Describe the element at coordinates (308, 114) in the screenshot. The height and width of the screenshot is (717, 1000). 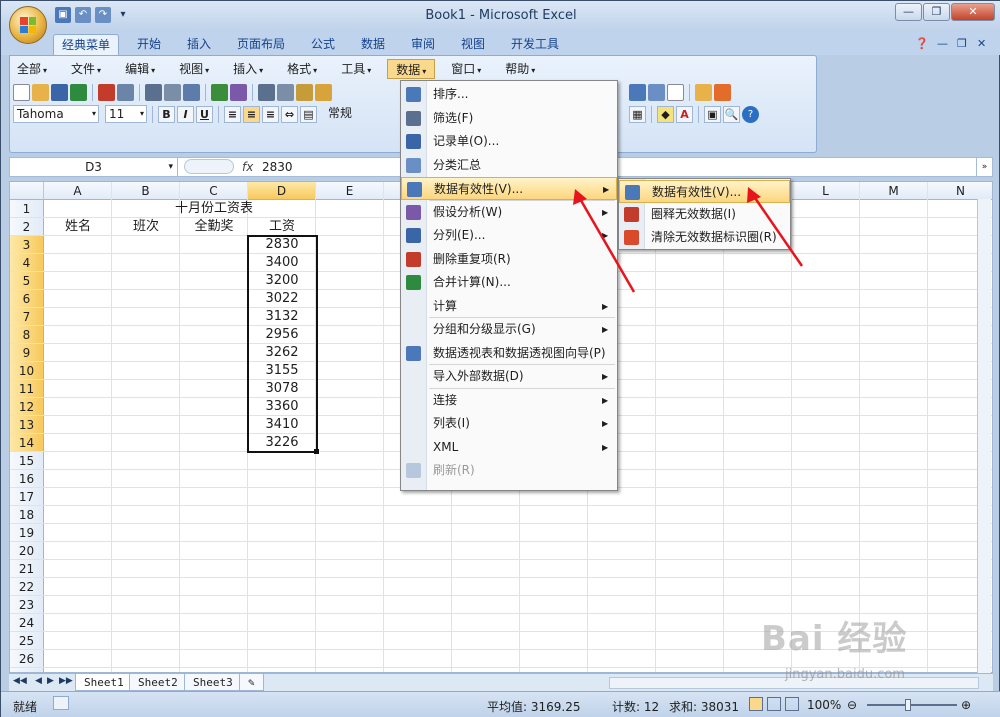
I see `wrap-icon: ▤` at that location.